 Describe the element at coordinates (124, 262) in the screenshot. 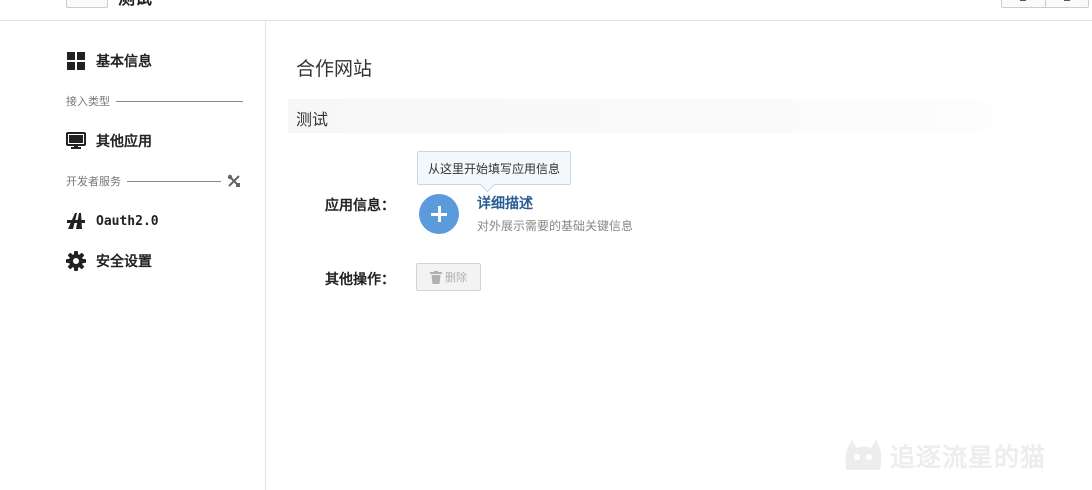

I see `sidebar-item-label: 安全设置` at that location.